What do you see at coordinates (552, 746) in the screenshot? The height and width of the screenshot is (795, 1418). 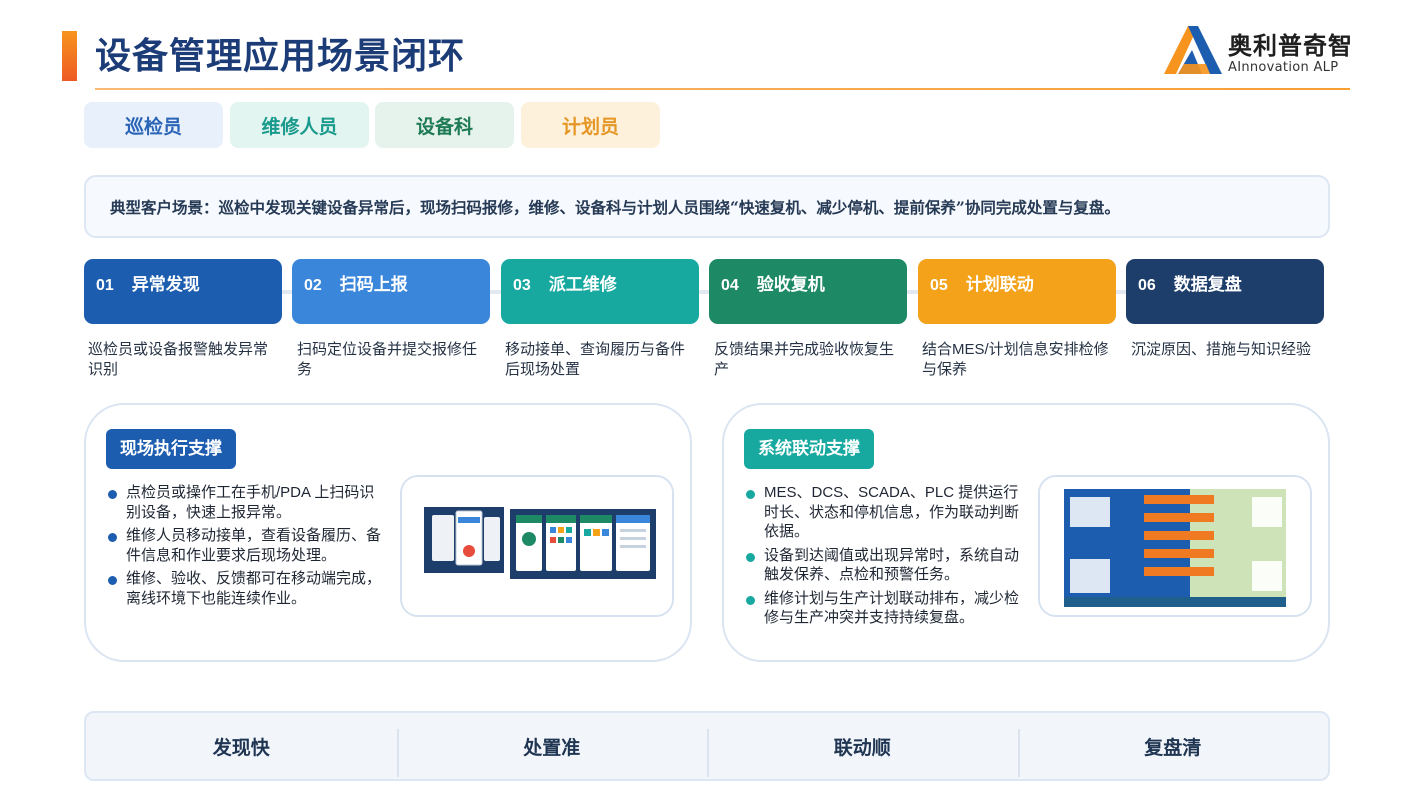 I see `summary-item-handle: 处置准` at bounding box center [552, 746].